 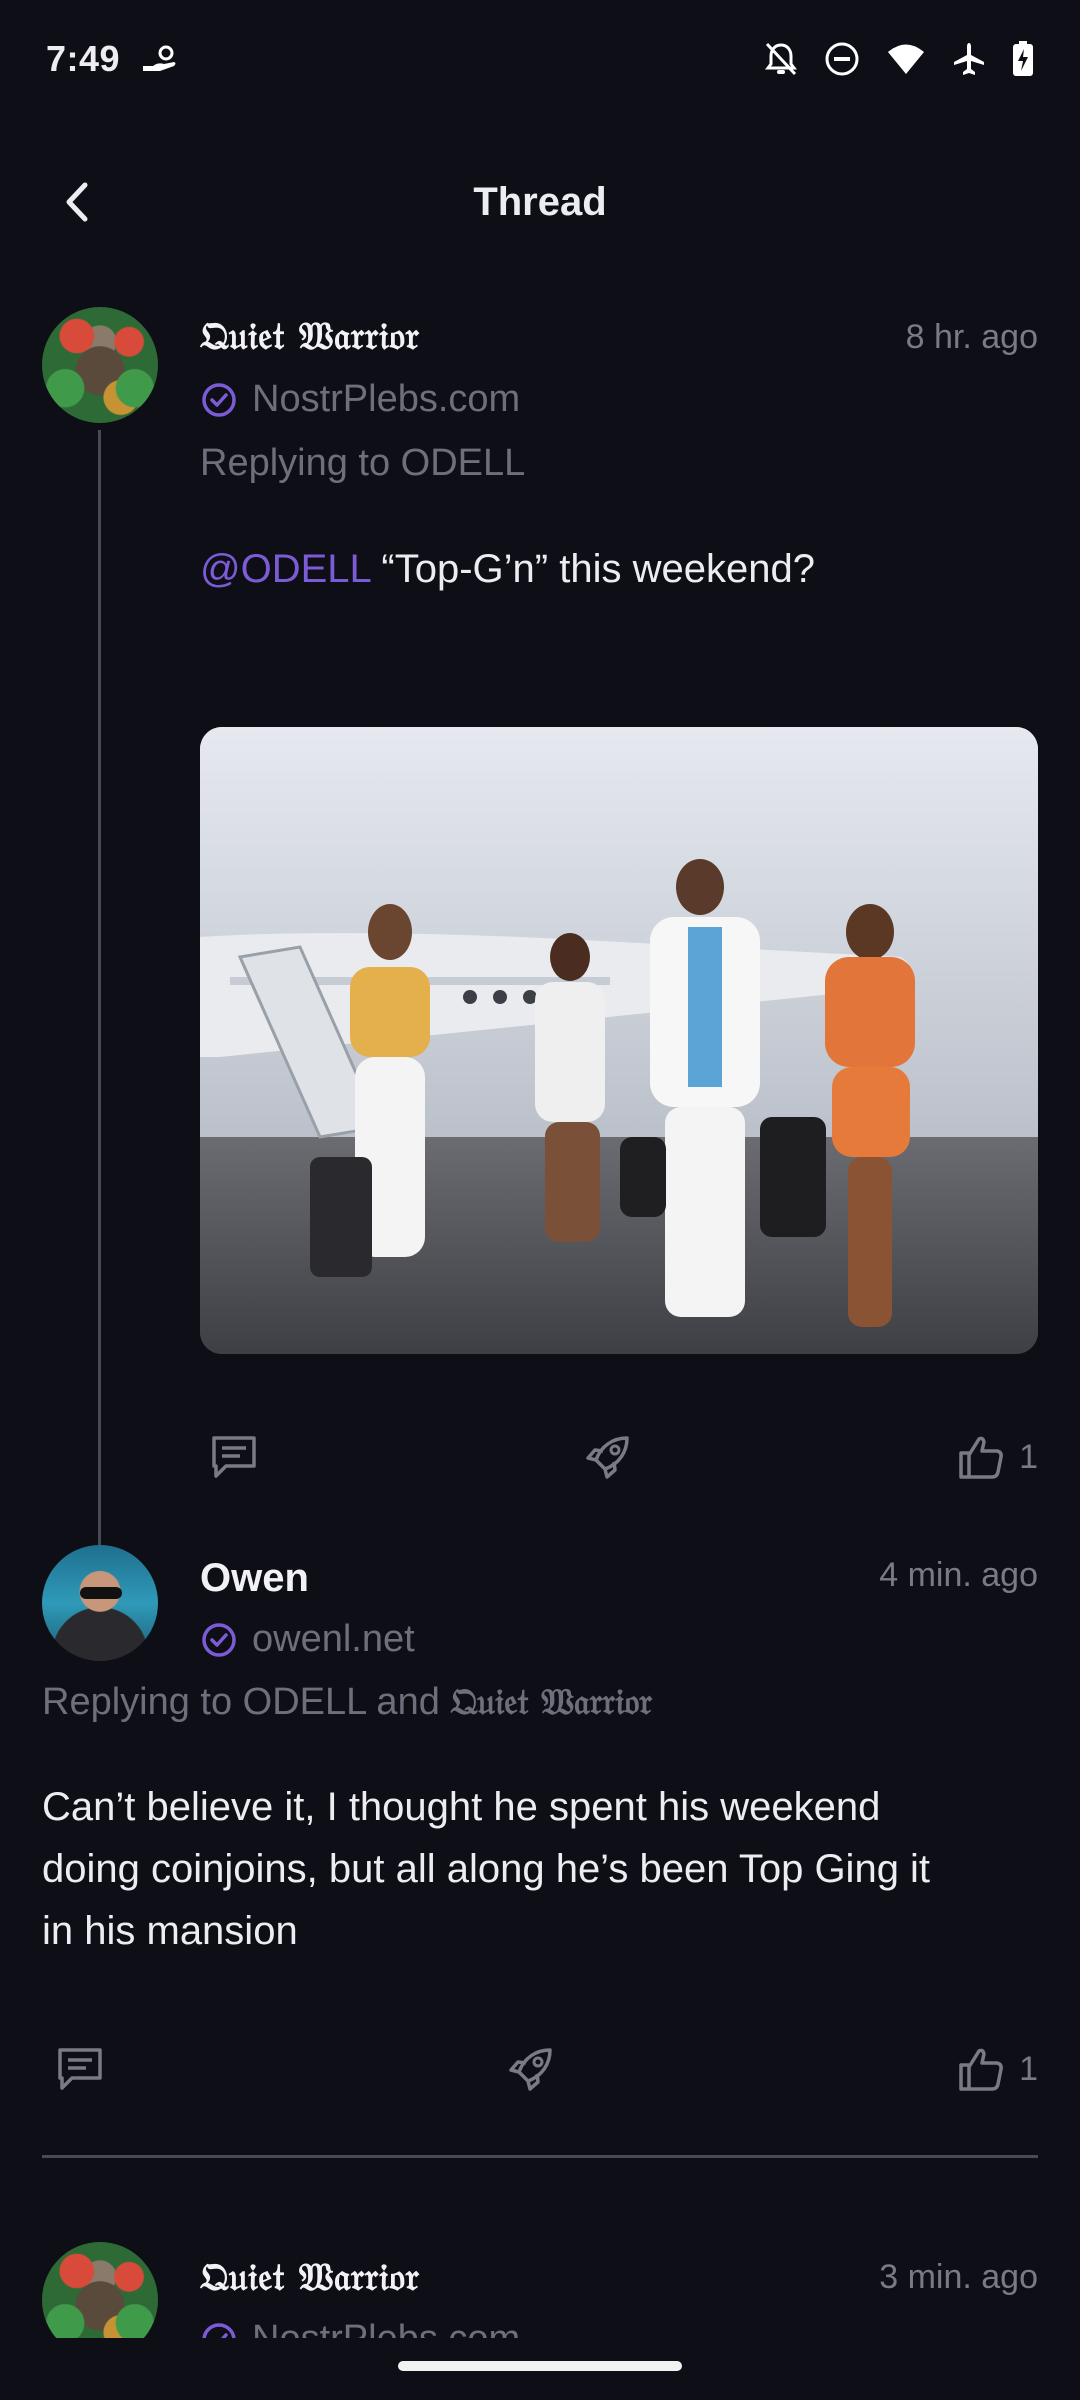 I want to click on replying-prefix: Replying to ODELL and, so click(x=246, y=1702).